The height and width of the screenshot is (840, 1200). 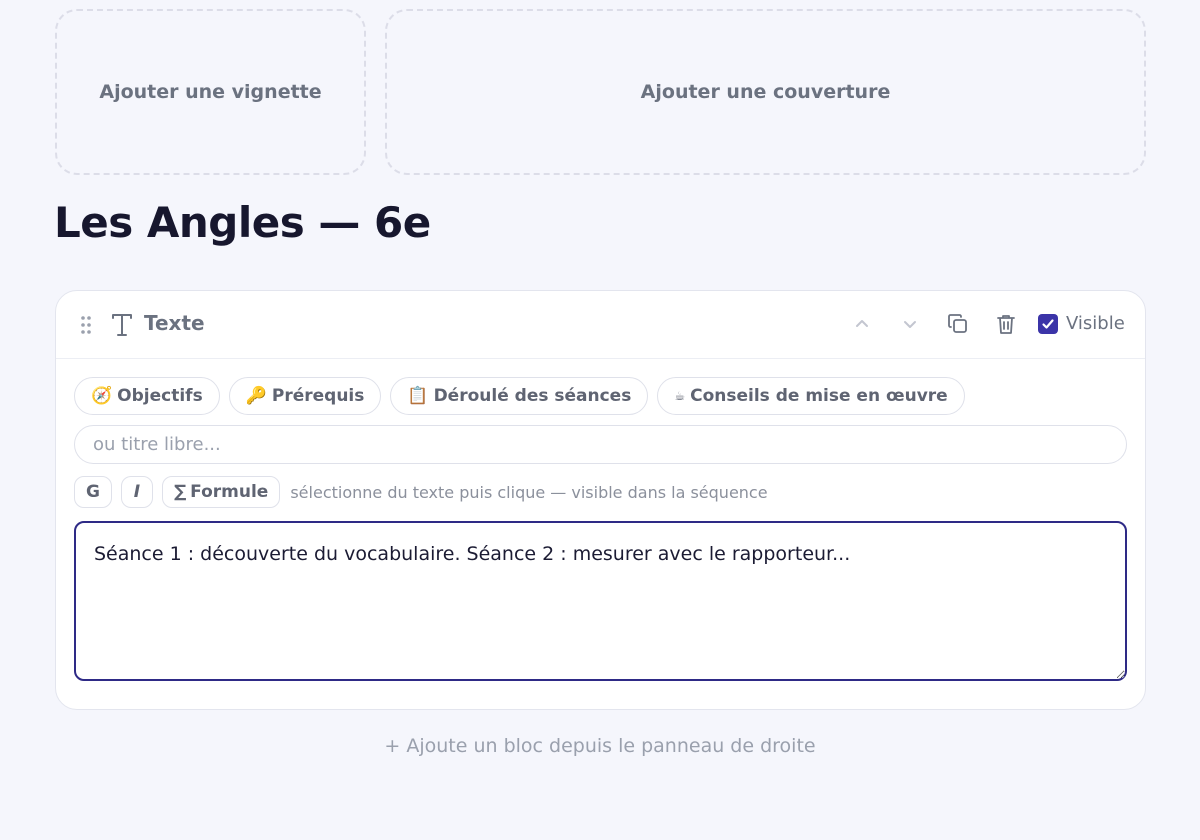 I want to click on drag-handle-icon, so click(x=86, y=325).